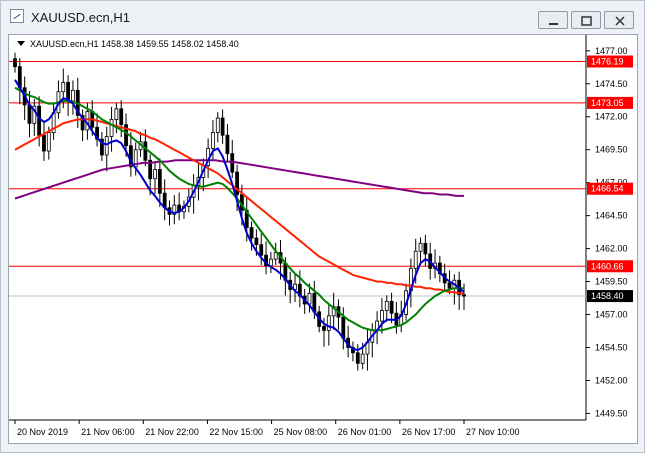 The width and height of the screenshot is (645, 453). What do you see at coordinates (611, 84) in the screenshot?
I see `price-tick-label: 1474.50` at bounding box center [611, 84].